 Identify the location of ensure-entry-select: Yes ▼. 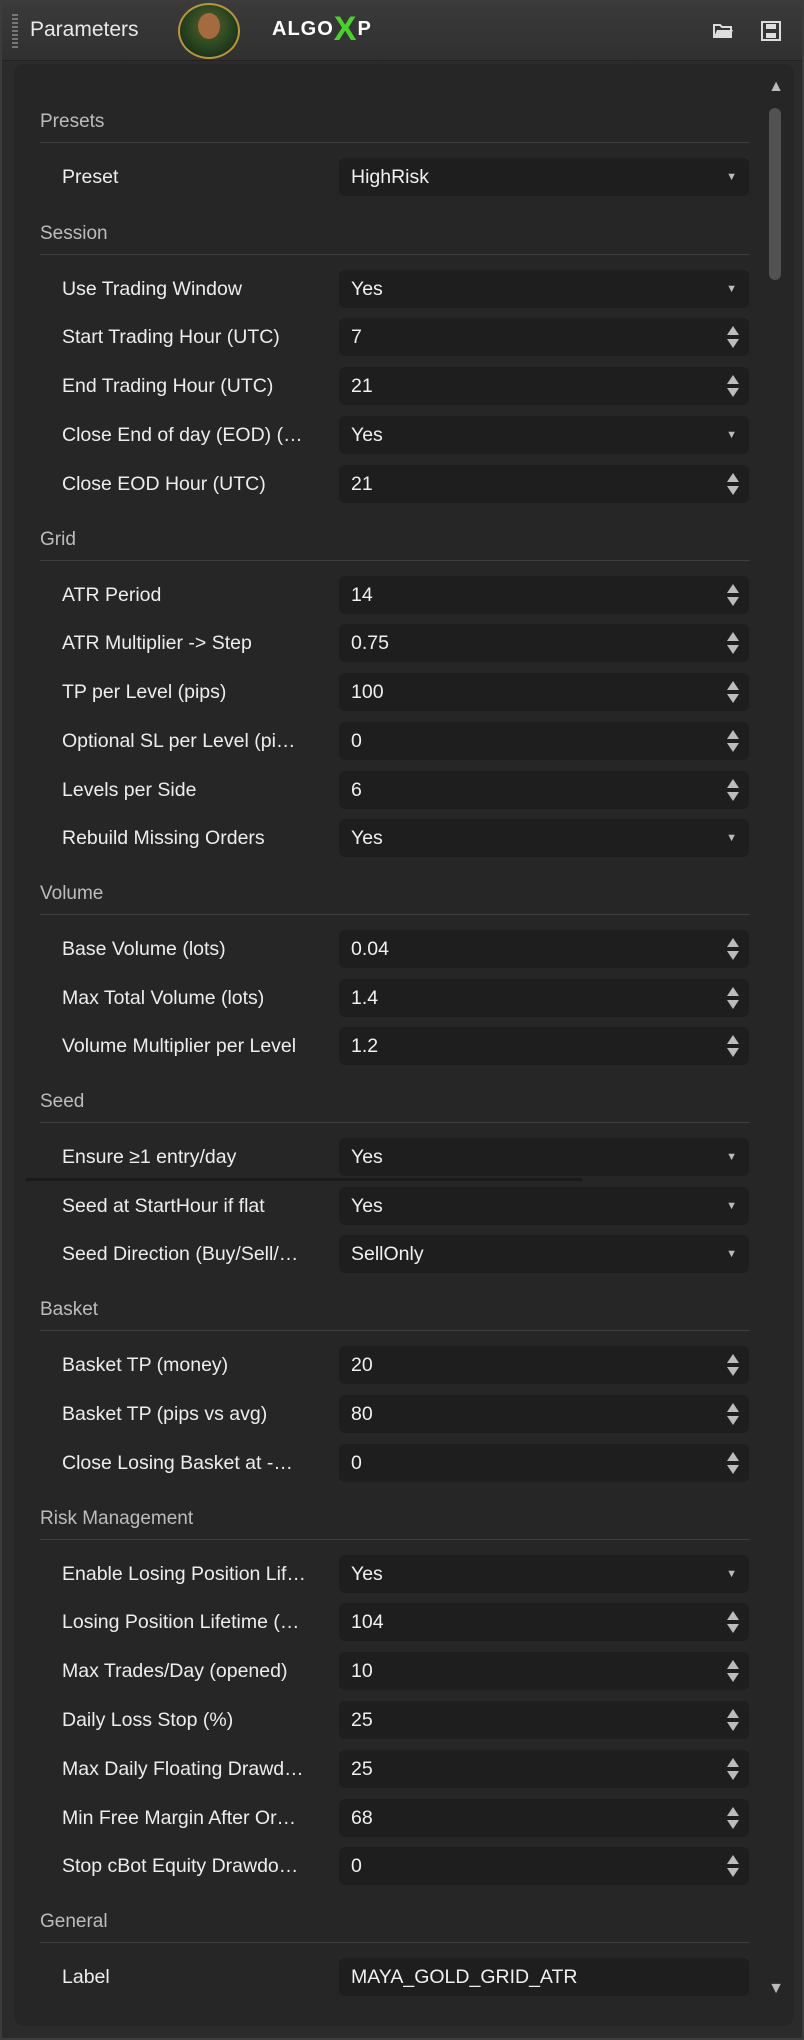
(544, 1157).